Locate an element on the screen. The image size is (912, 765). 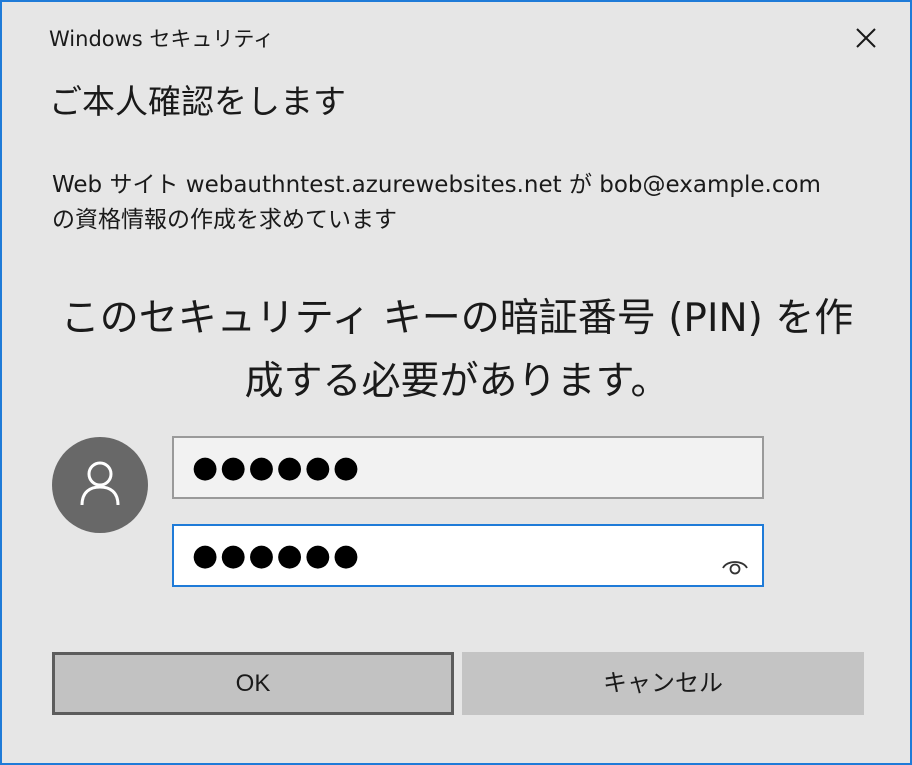
pin-input-value: ●●●●●● is located at coordinates (277, 467).